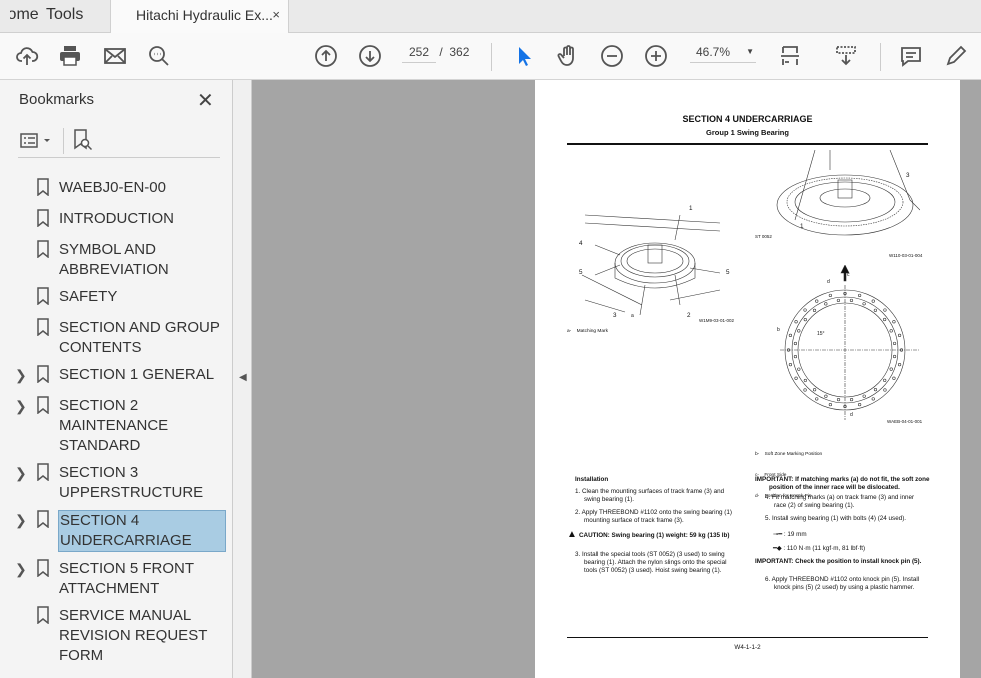 The image size is (981, 678). What do you see at coordinates (790, 535) in the screenshot?
I see `wrench-spec: ⊸━ : 19 mm` at bounding box center [790, 535].